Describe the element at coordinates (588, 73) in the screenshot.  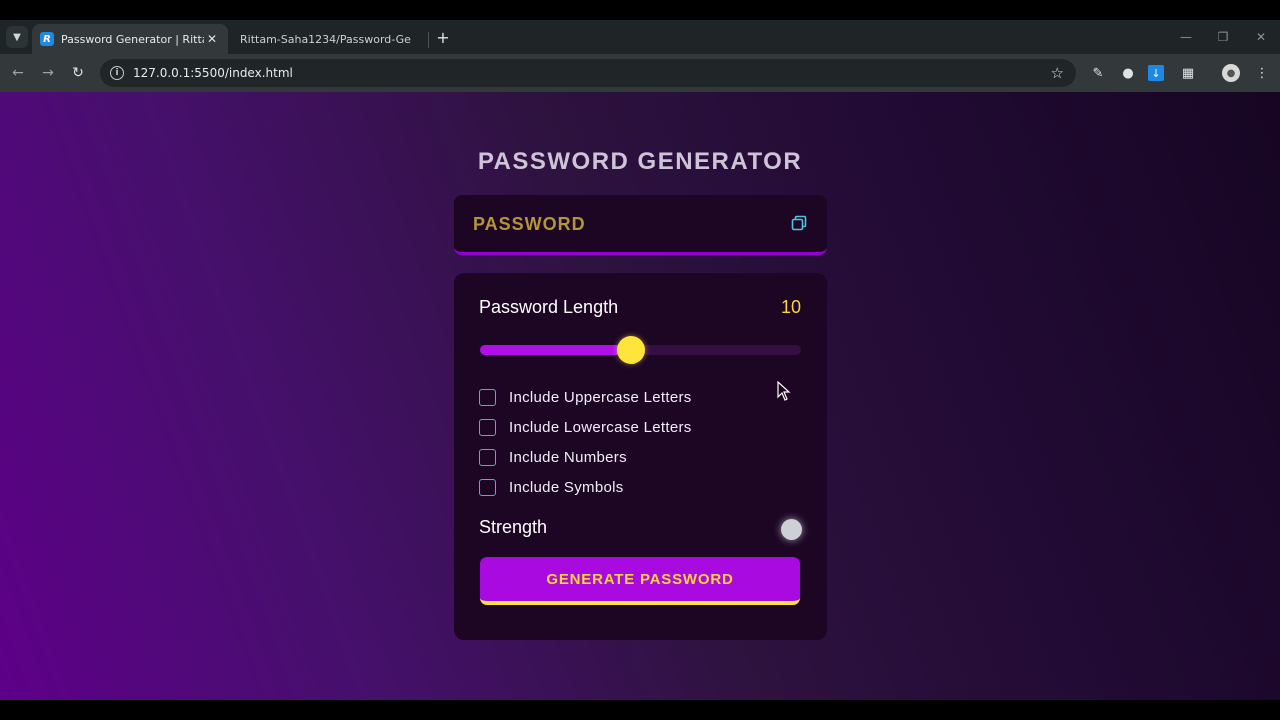
I see `address-bar: i 127.0.0.1:5500/index.html ☆` at that location.